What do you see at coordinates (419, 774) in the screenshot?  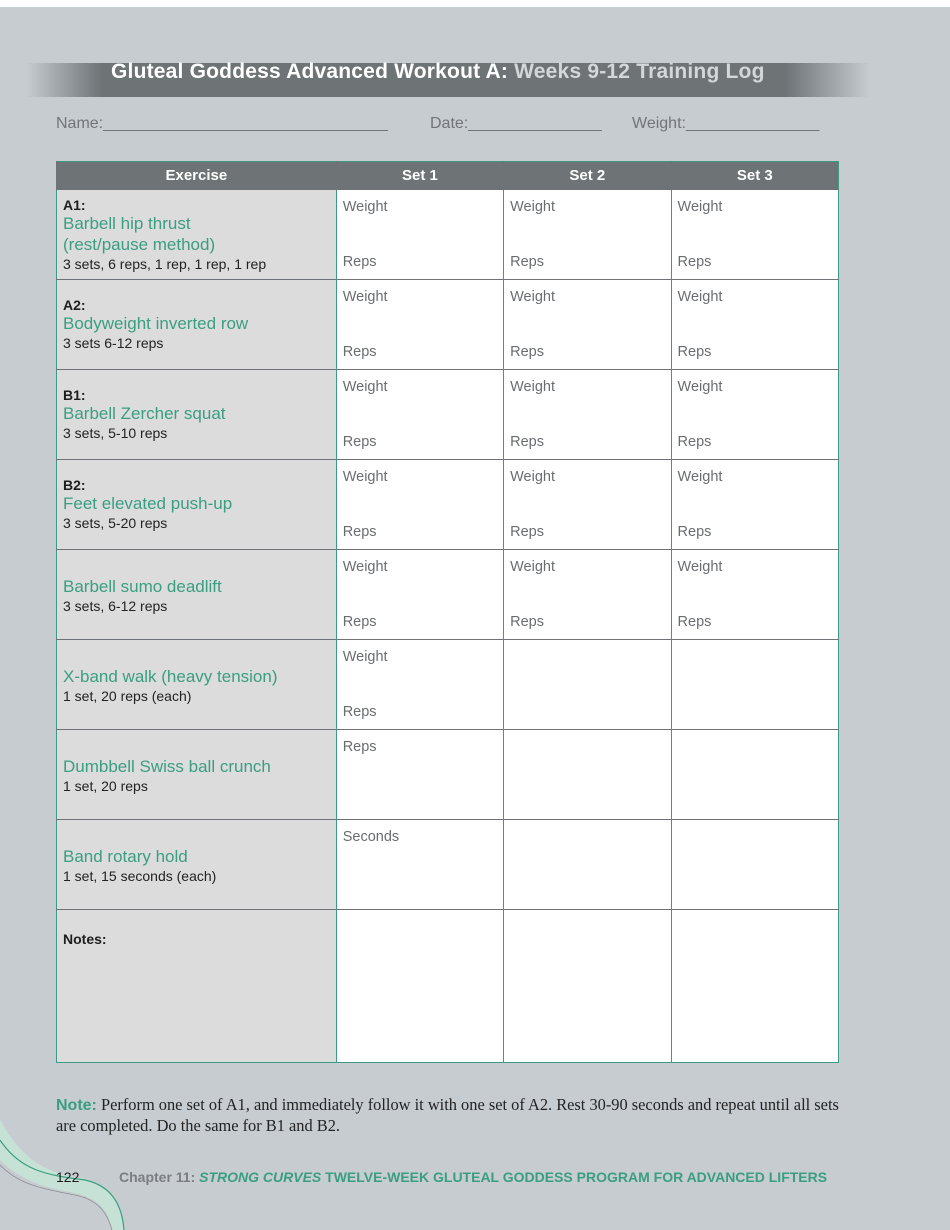 I see `set-1-cell: Reps` at bounding box center [419, 774].